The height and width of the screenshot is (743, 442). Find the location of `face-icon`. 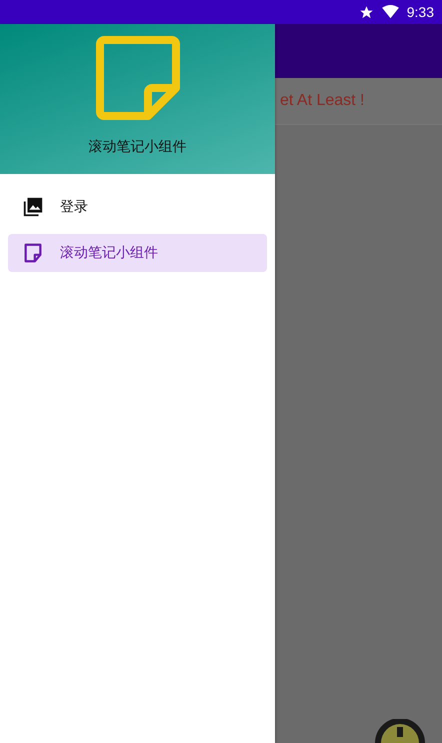

face-icon is located at coordinates (400, 731).